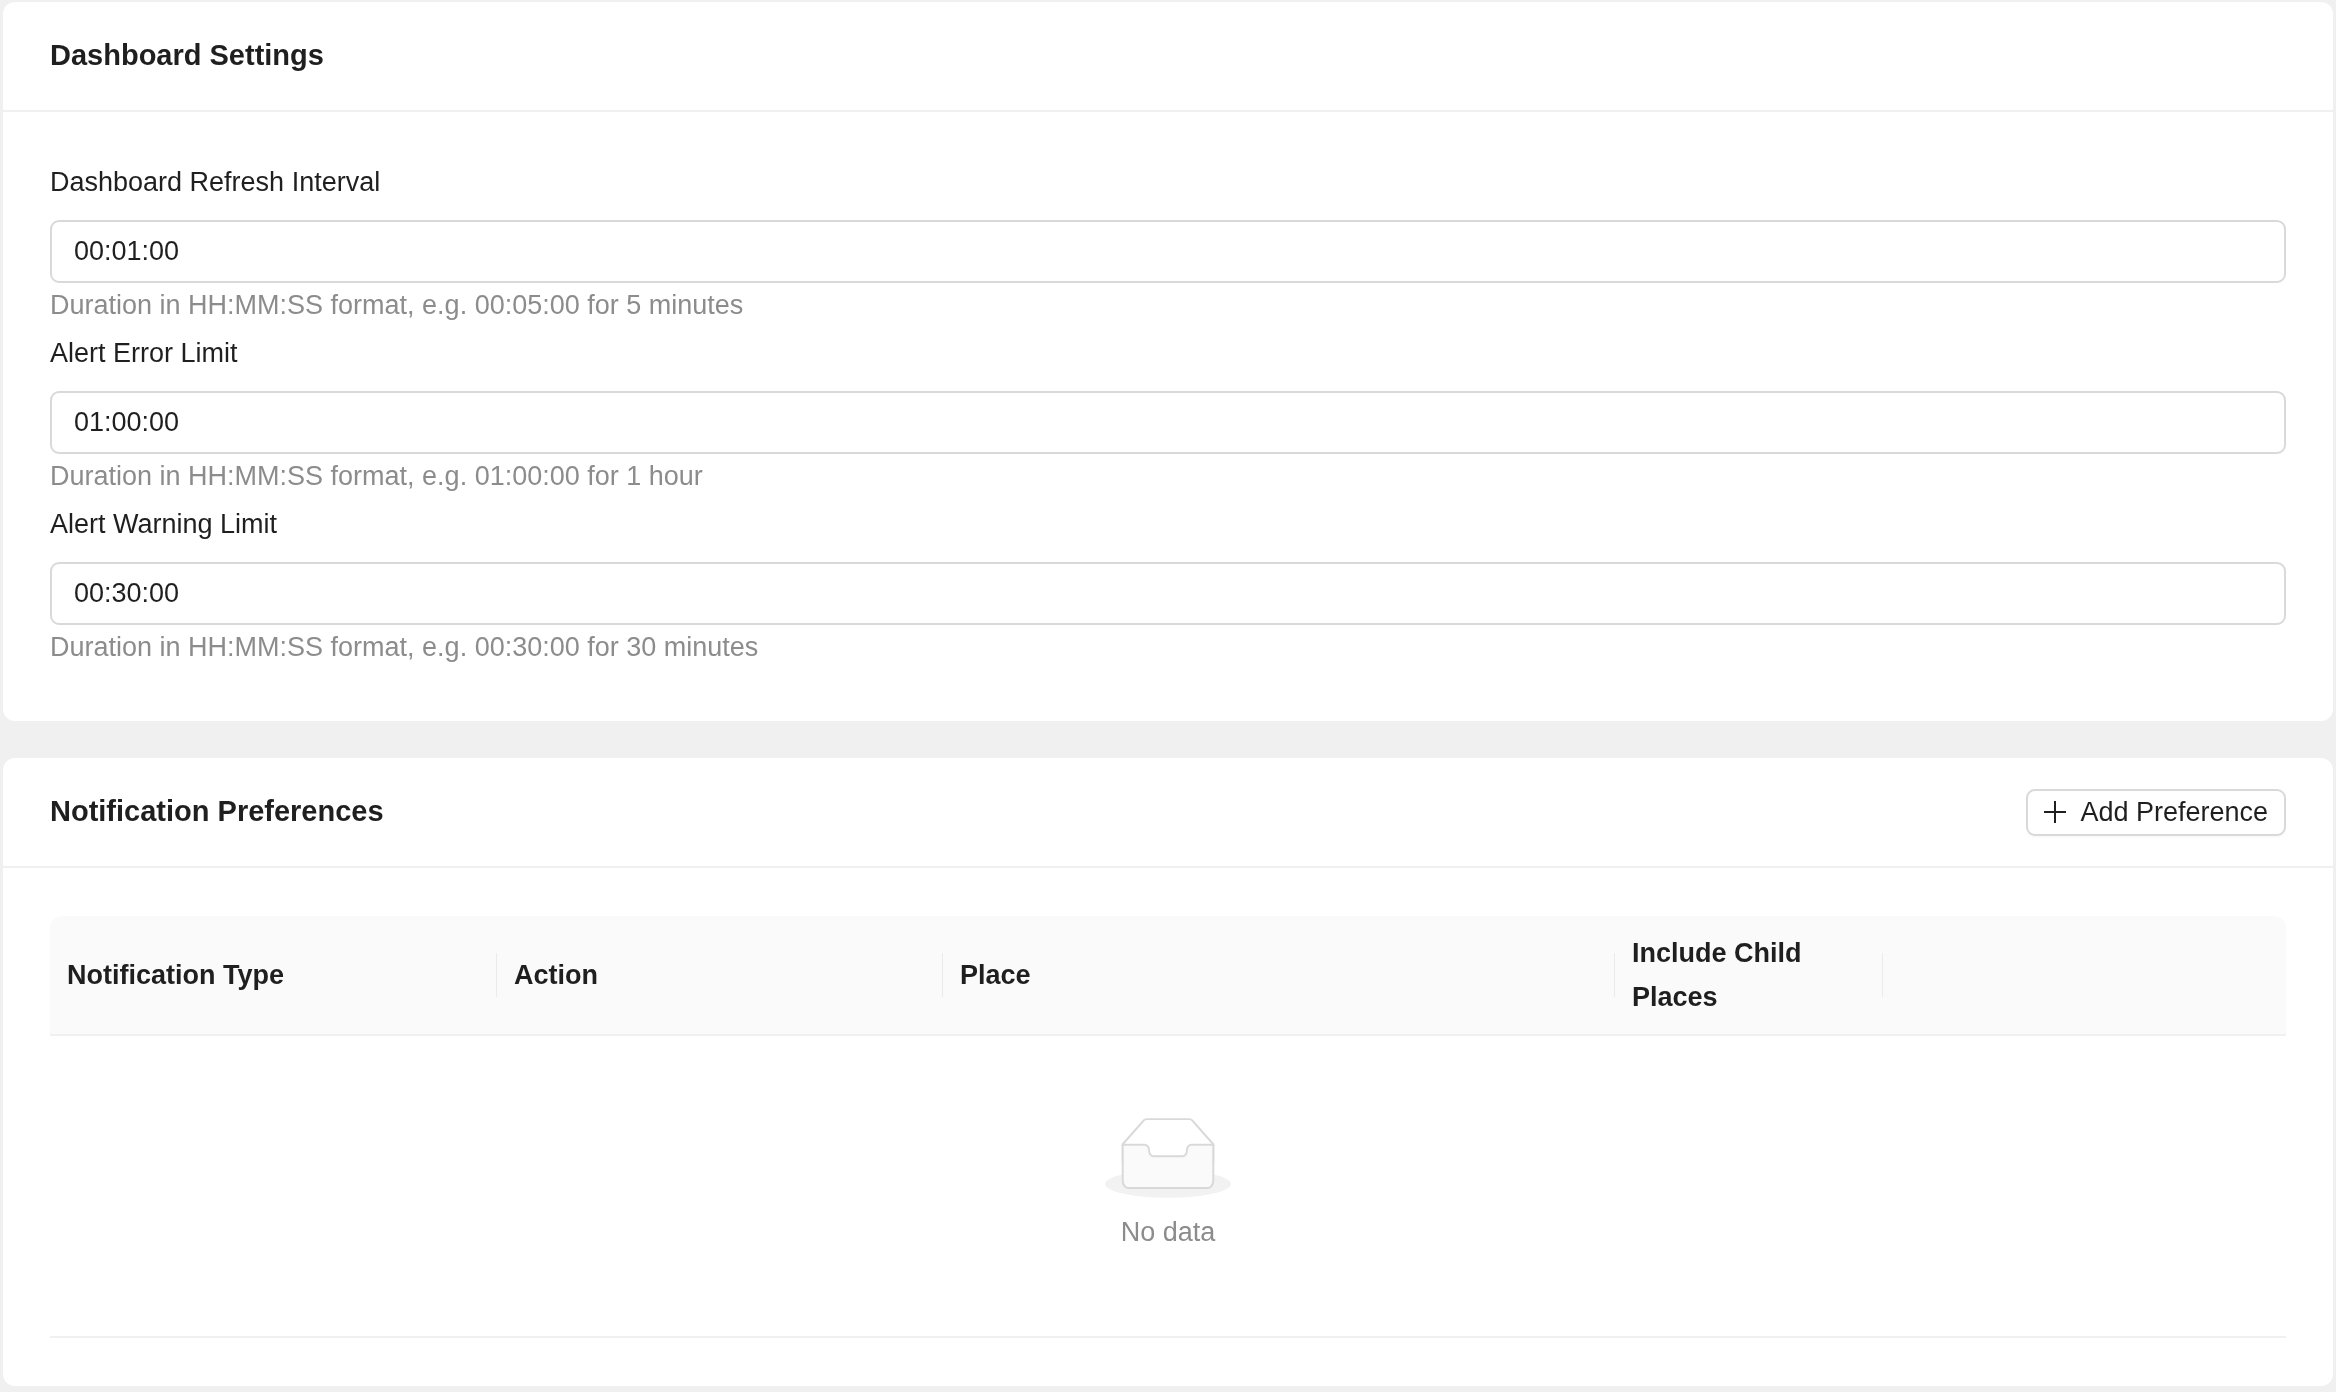 Image resolution: width=2336 pixels, height=1392 pixels. Describe the element at coordinates (1168, 593) in the screenshot. I see `input-field: 00:30:00` at that location.